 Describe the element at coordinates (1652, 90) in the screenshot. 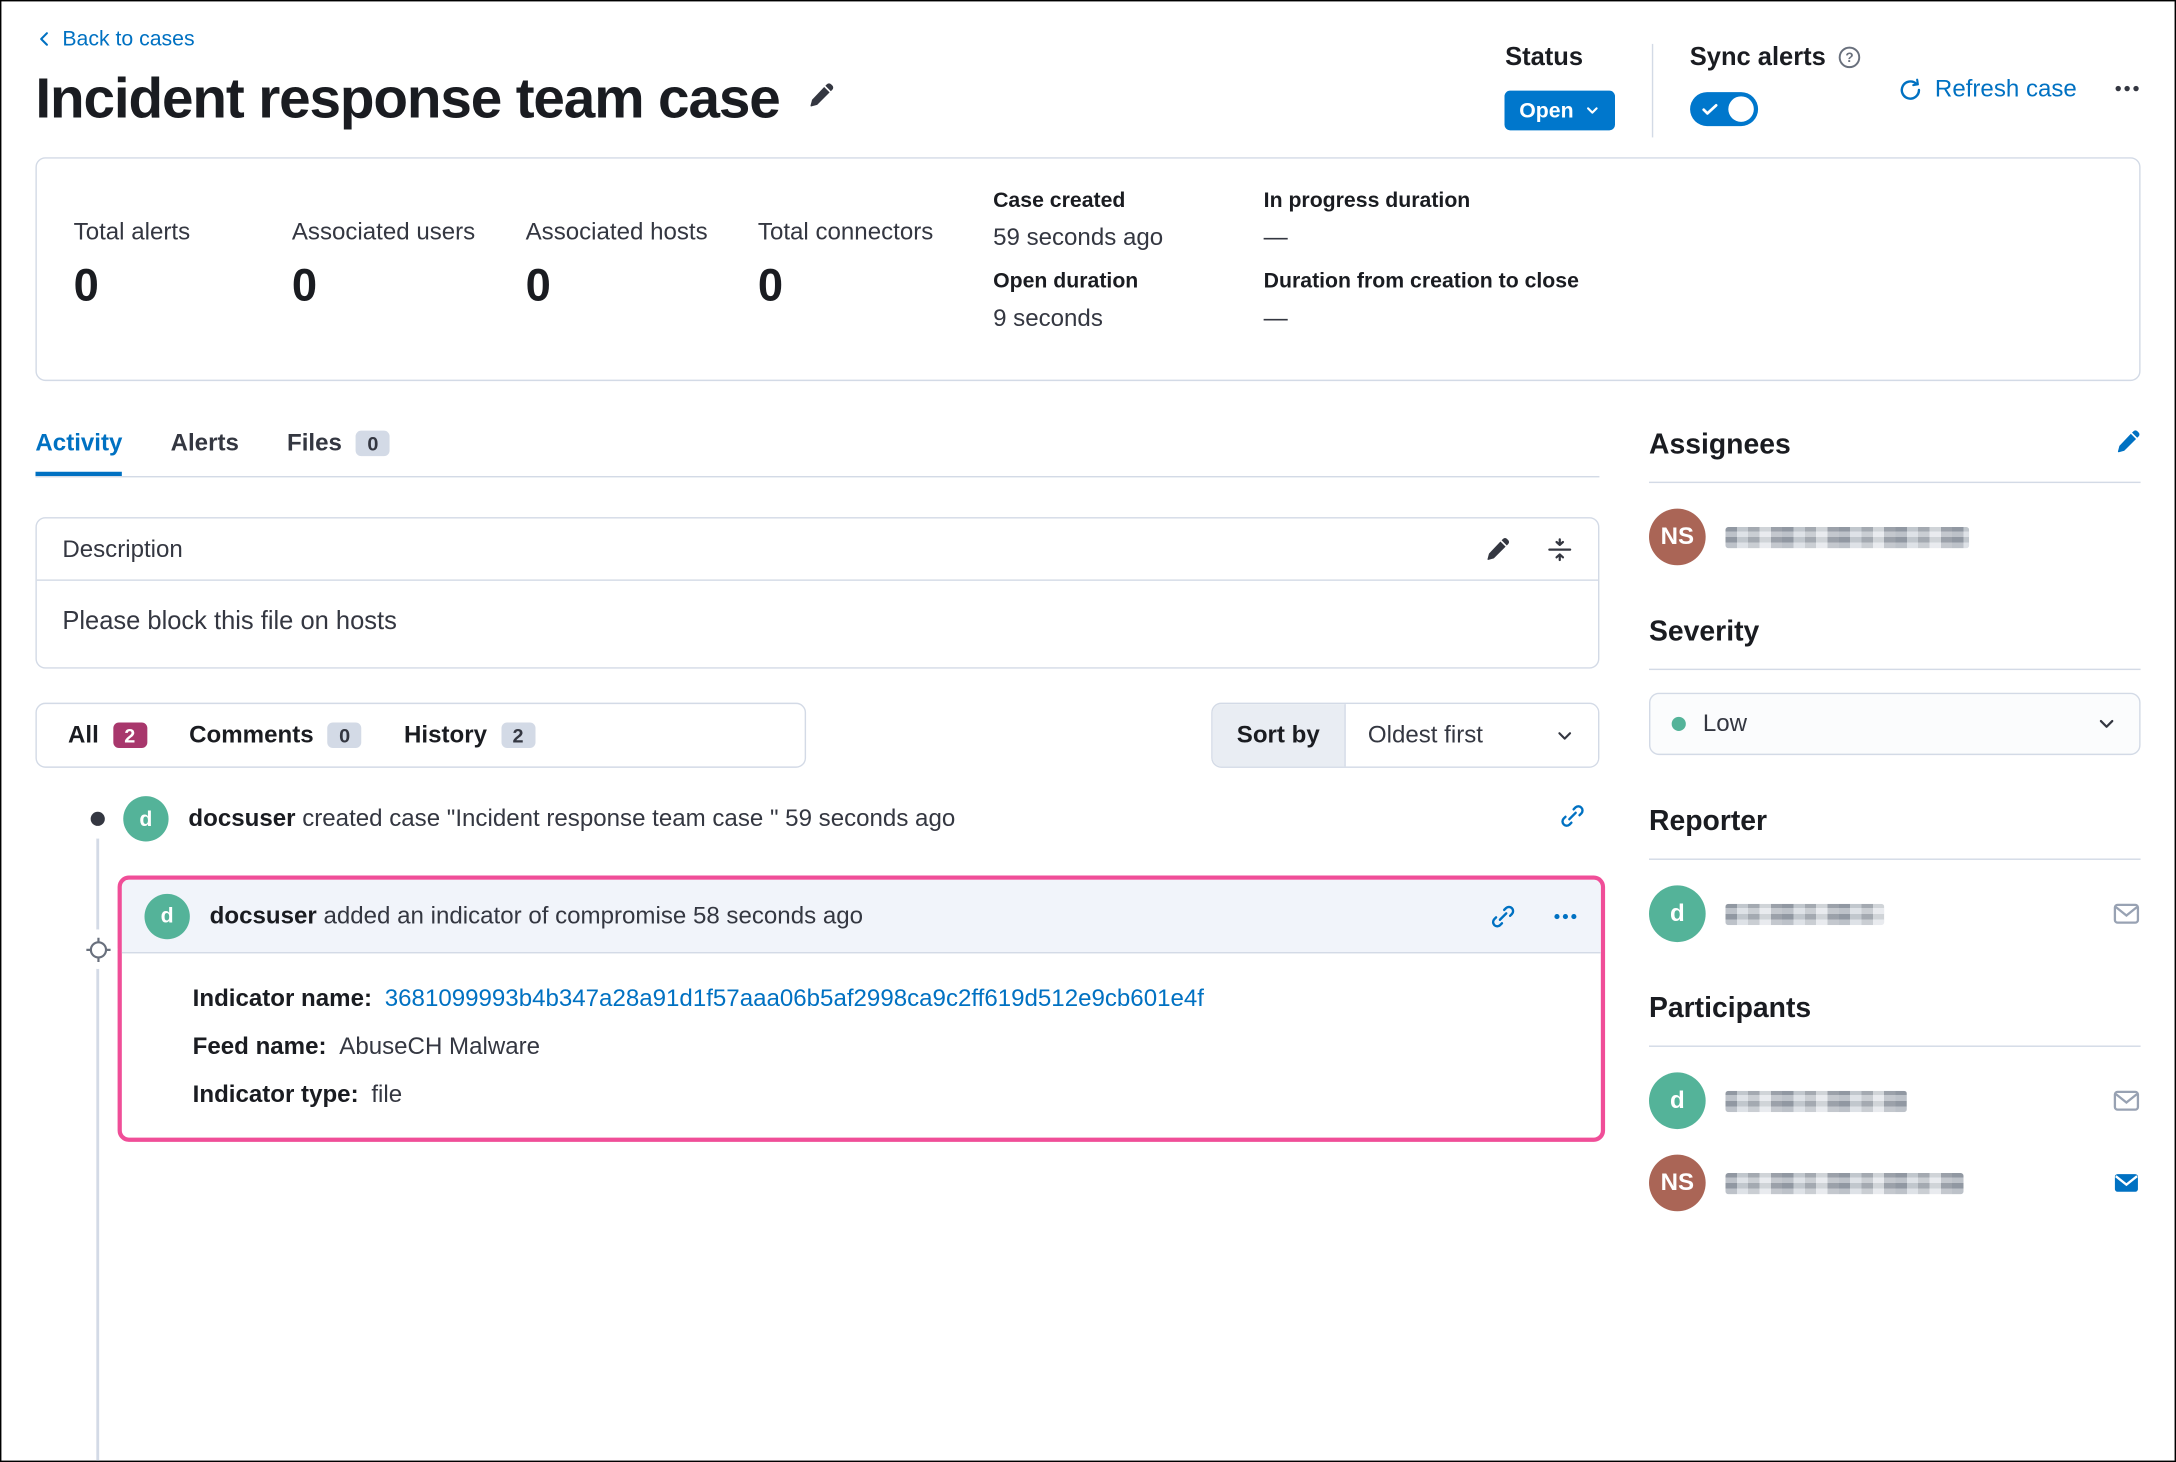

I see `header-divider` at that location.